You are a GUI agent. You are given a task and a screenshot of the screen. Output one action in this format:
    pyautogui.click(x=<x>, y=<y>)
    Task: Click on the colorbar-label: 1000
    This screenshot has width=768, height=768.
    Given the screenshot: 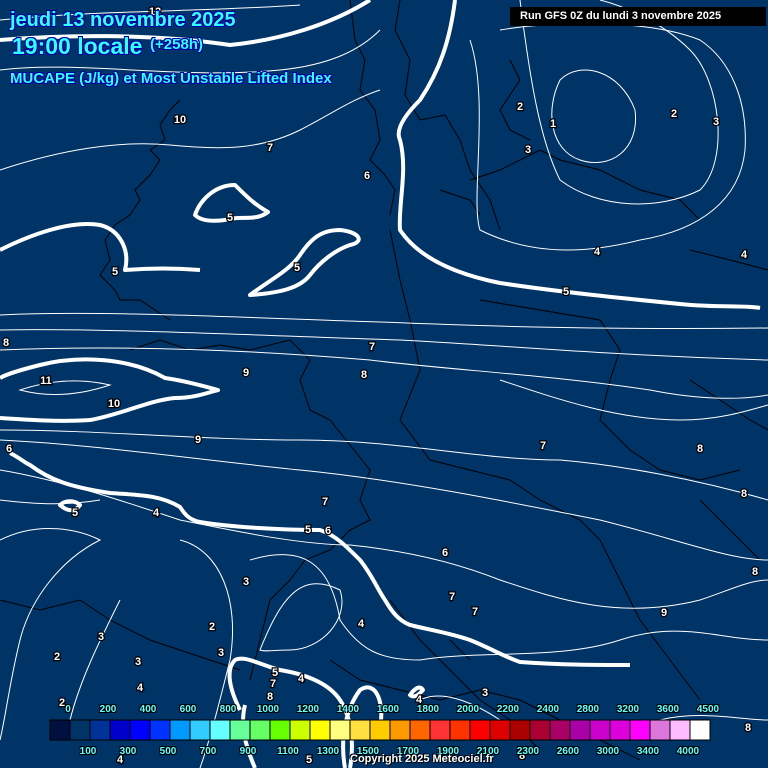 What is the action you would take?
    pyautogui.click(x=268, y=709)
    